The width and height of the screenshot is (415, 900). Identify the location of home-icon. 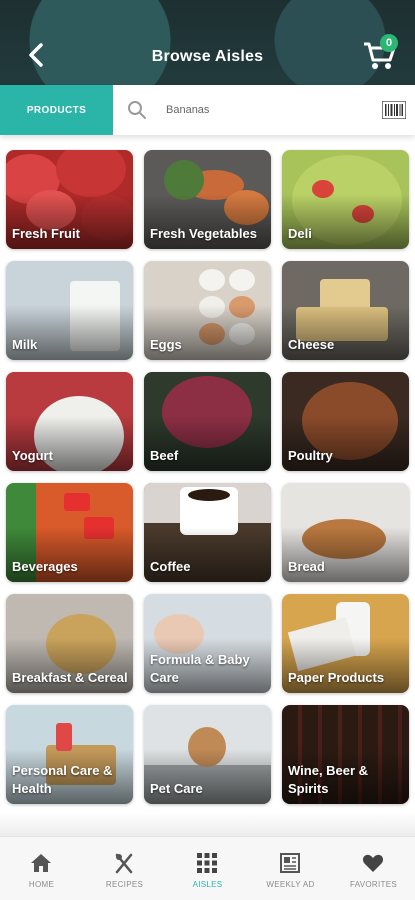
(41, 863).